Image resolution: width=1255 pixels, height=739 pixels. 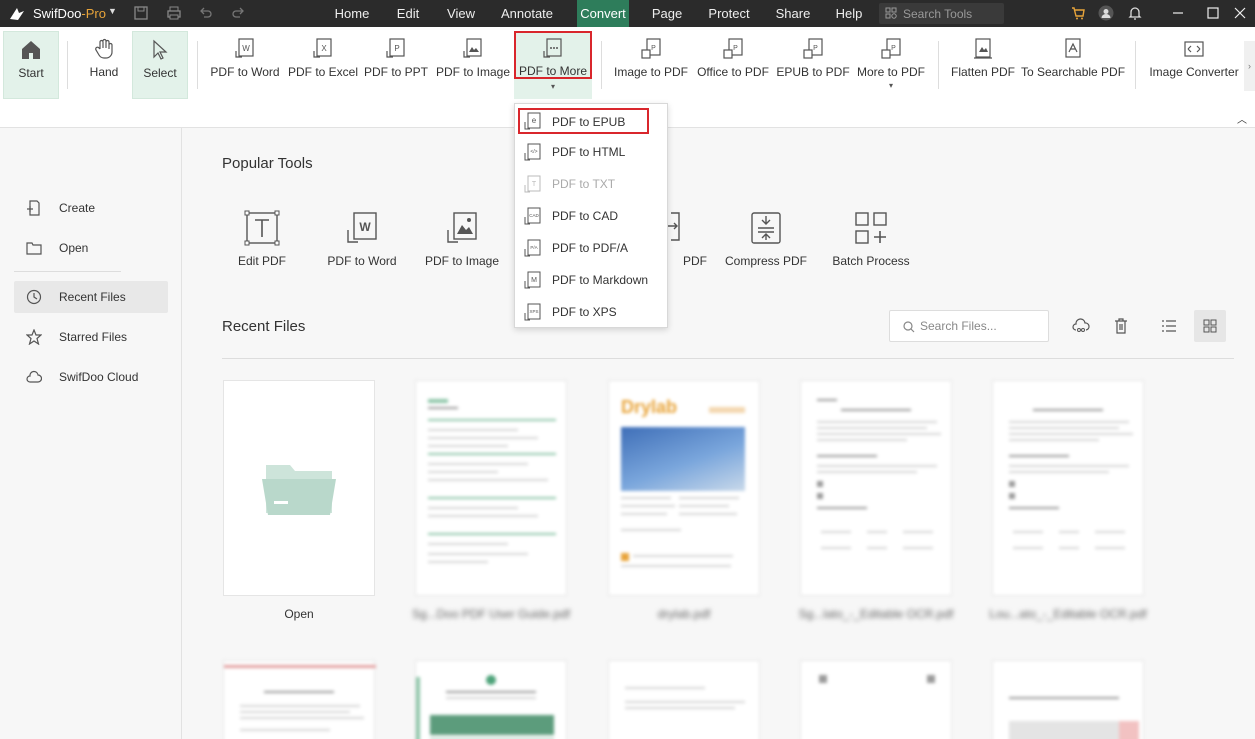 What do you see at coordinates (980, 326) in the screenshot?
I see `file-search-input` at bounding box center [980, 326].